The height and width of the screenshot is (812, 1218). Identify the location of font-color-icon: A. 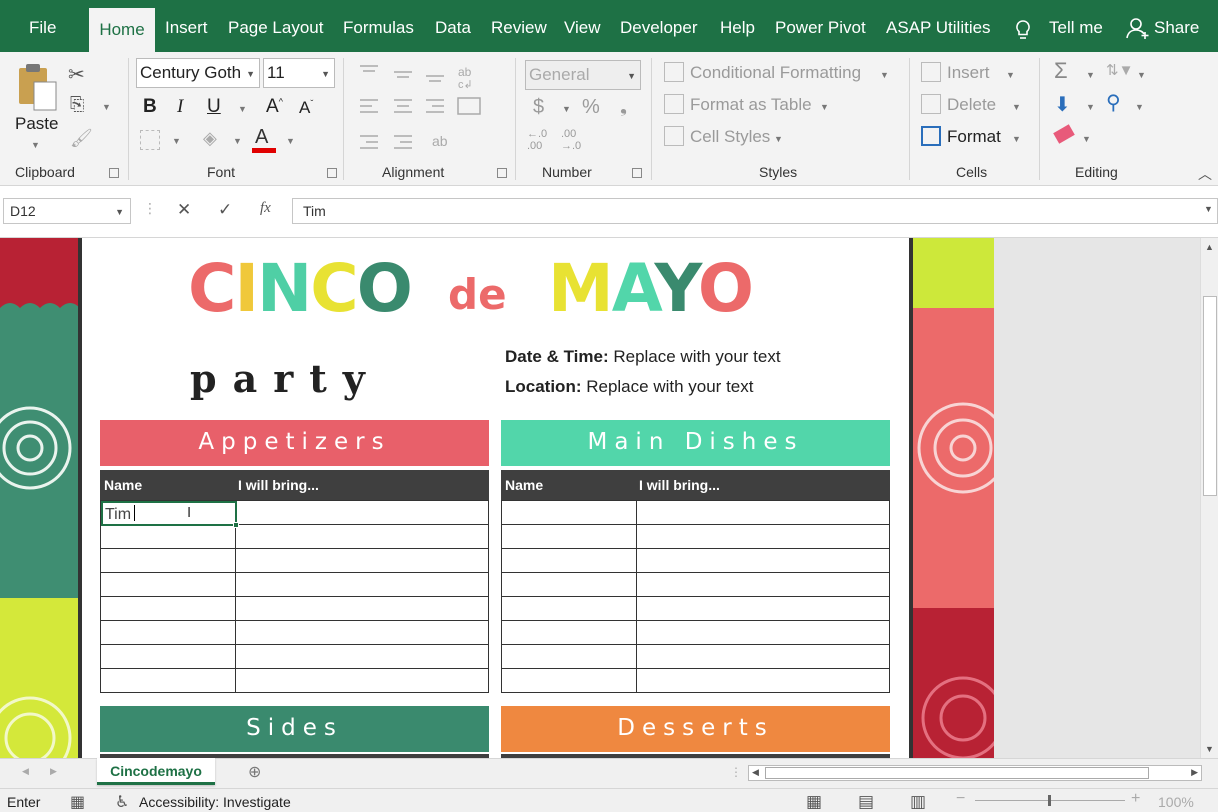
(264, 140).